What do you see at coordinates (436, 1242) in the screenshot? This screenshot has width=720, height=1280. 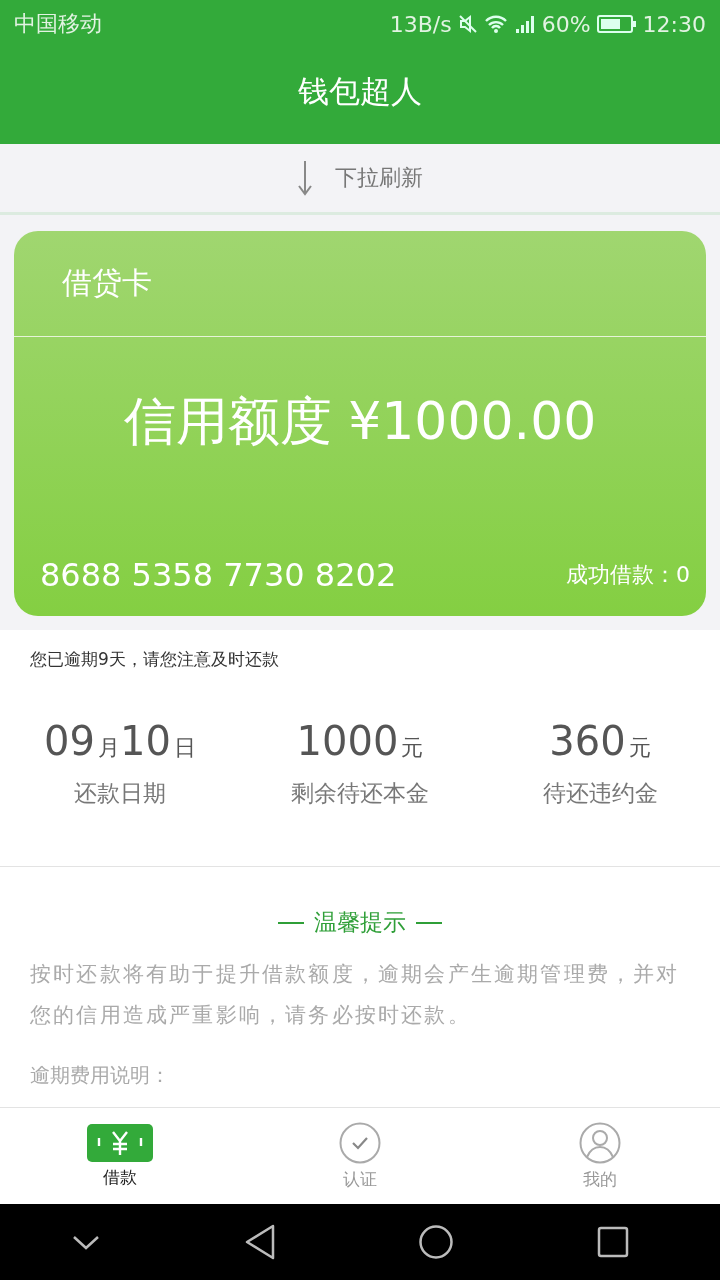 I see `home-icon` at bounding box center [436, 1242].